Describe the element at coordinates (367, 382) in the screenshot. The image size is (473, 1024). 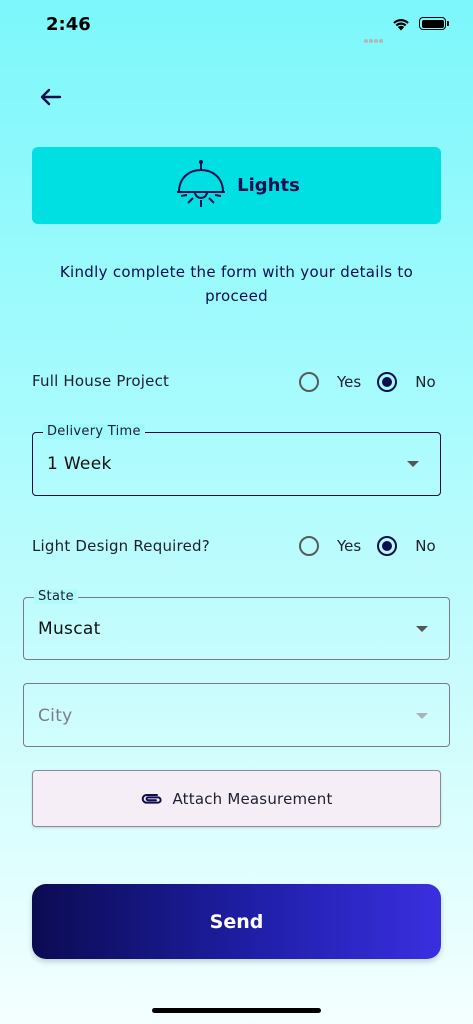
I see `full-house-project-radio-group: Yes No` at that location.